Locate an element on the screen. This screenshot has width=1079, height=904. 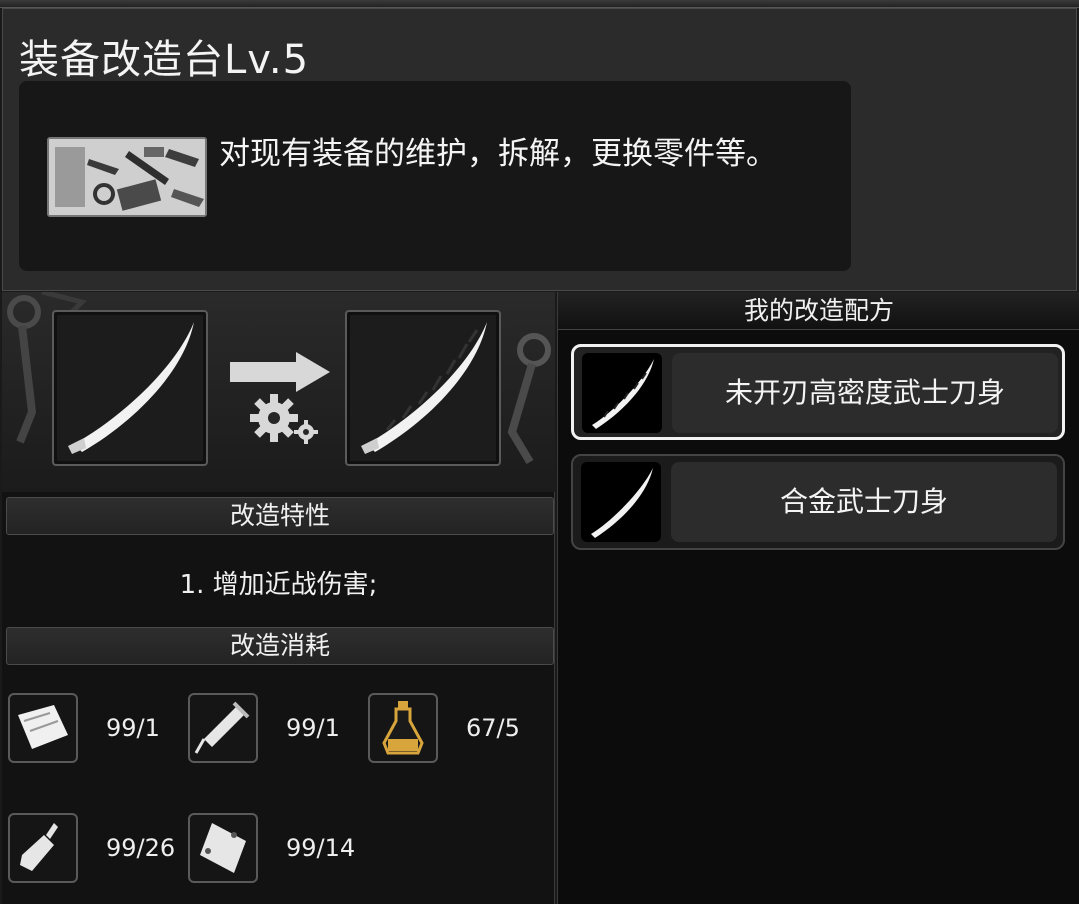
material-cloth-count: 99/1 is located at coordinates (133, 728).